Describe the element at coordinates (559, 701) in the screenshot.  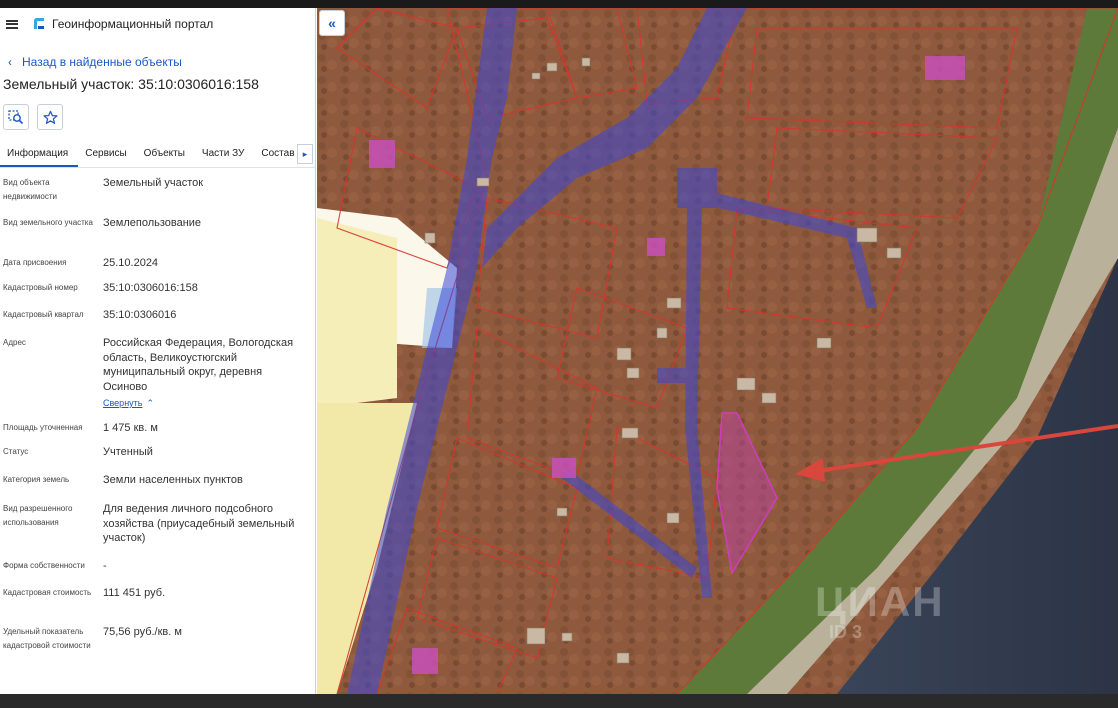
I see `bottom-bar` at that location.